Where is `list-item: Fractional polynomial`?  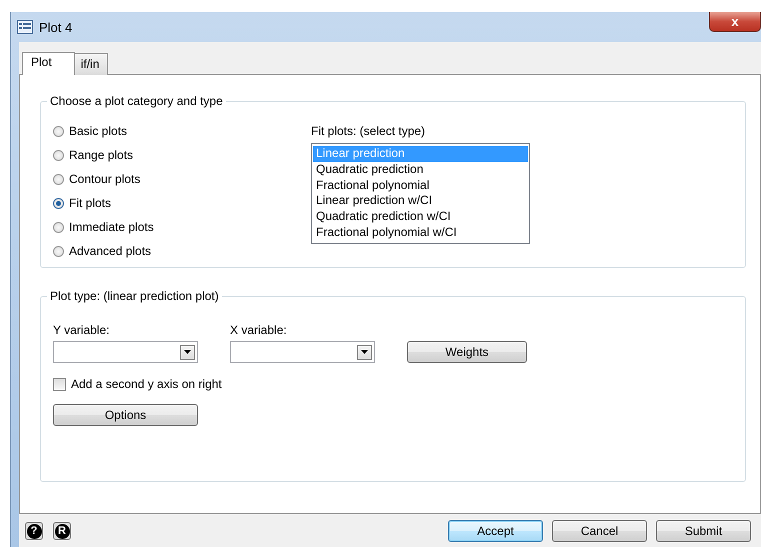 list-item: Fractional polynomial is located at coordinates (420, 186).